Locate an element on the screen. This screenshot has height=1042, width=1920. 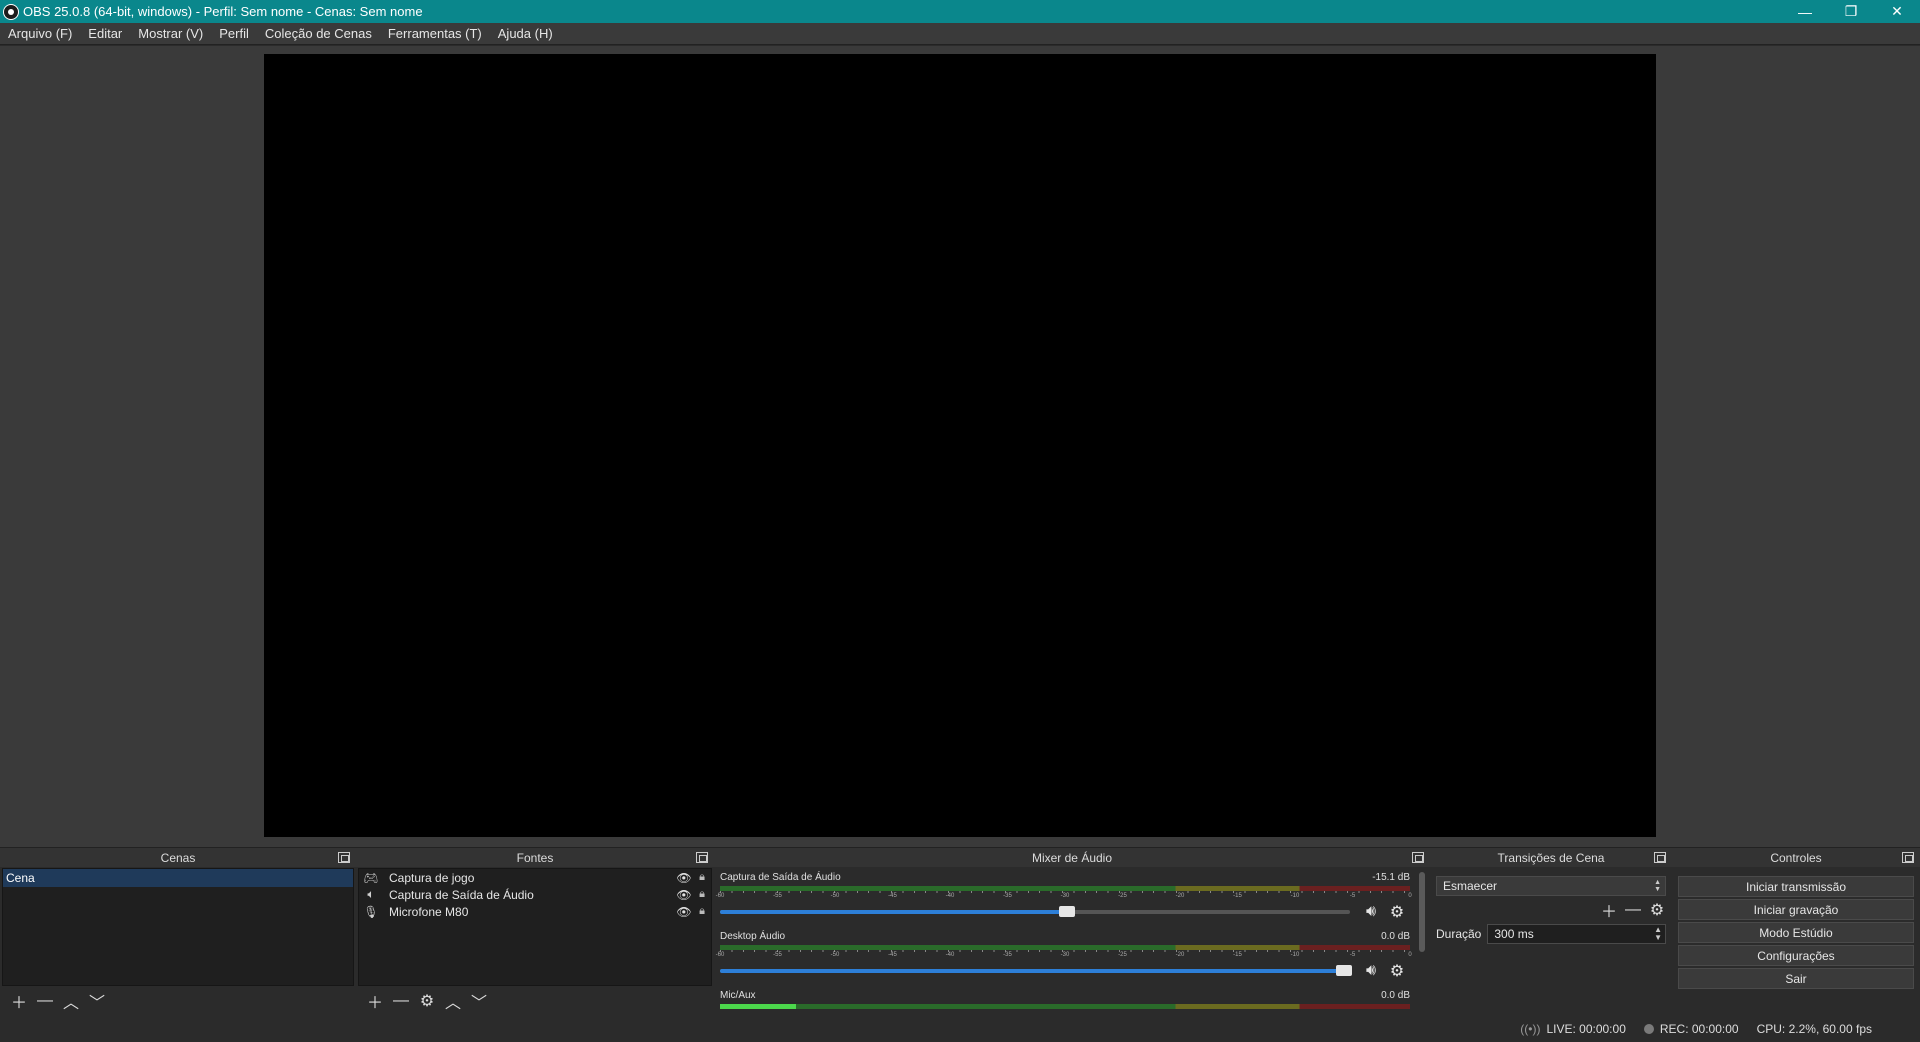
duration-label: Duração is located at coordinates (1459, 934).